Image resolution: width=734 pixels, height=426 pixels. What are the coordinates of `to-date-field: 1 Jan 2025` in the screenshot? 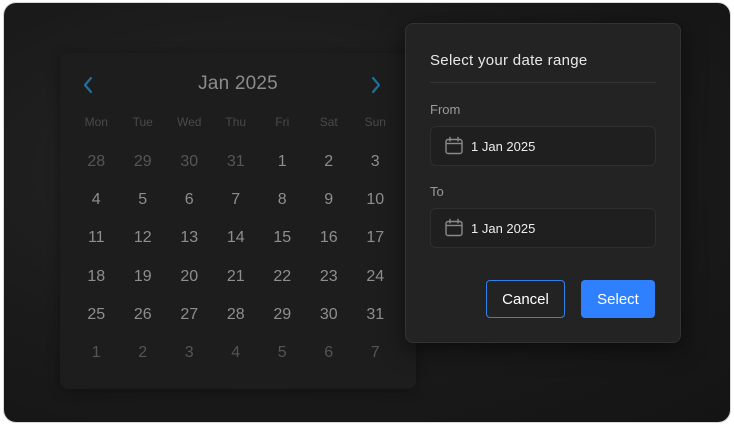 It's located at (543, 228).